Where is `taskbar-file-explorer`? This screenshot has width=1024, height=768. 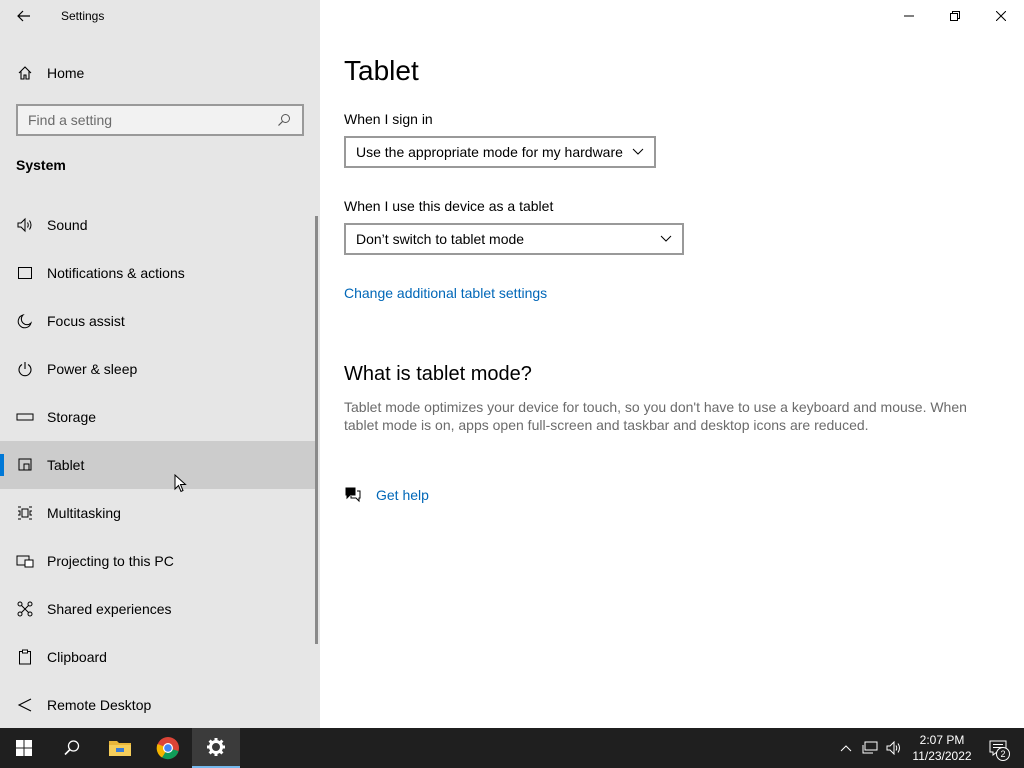 taskbar-file-explorer is located at coordinates (120, 748).